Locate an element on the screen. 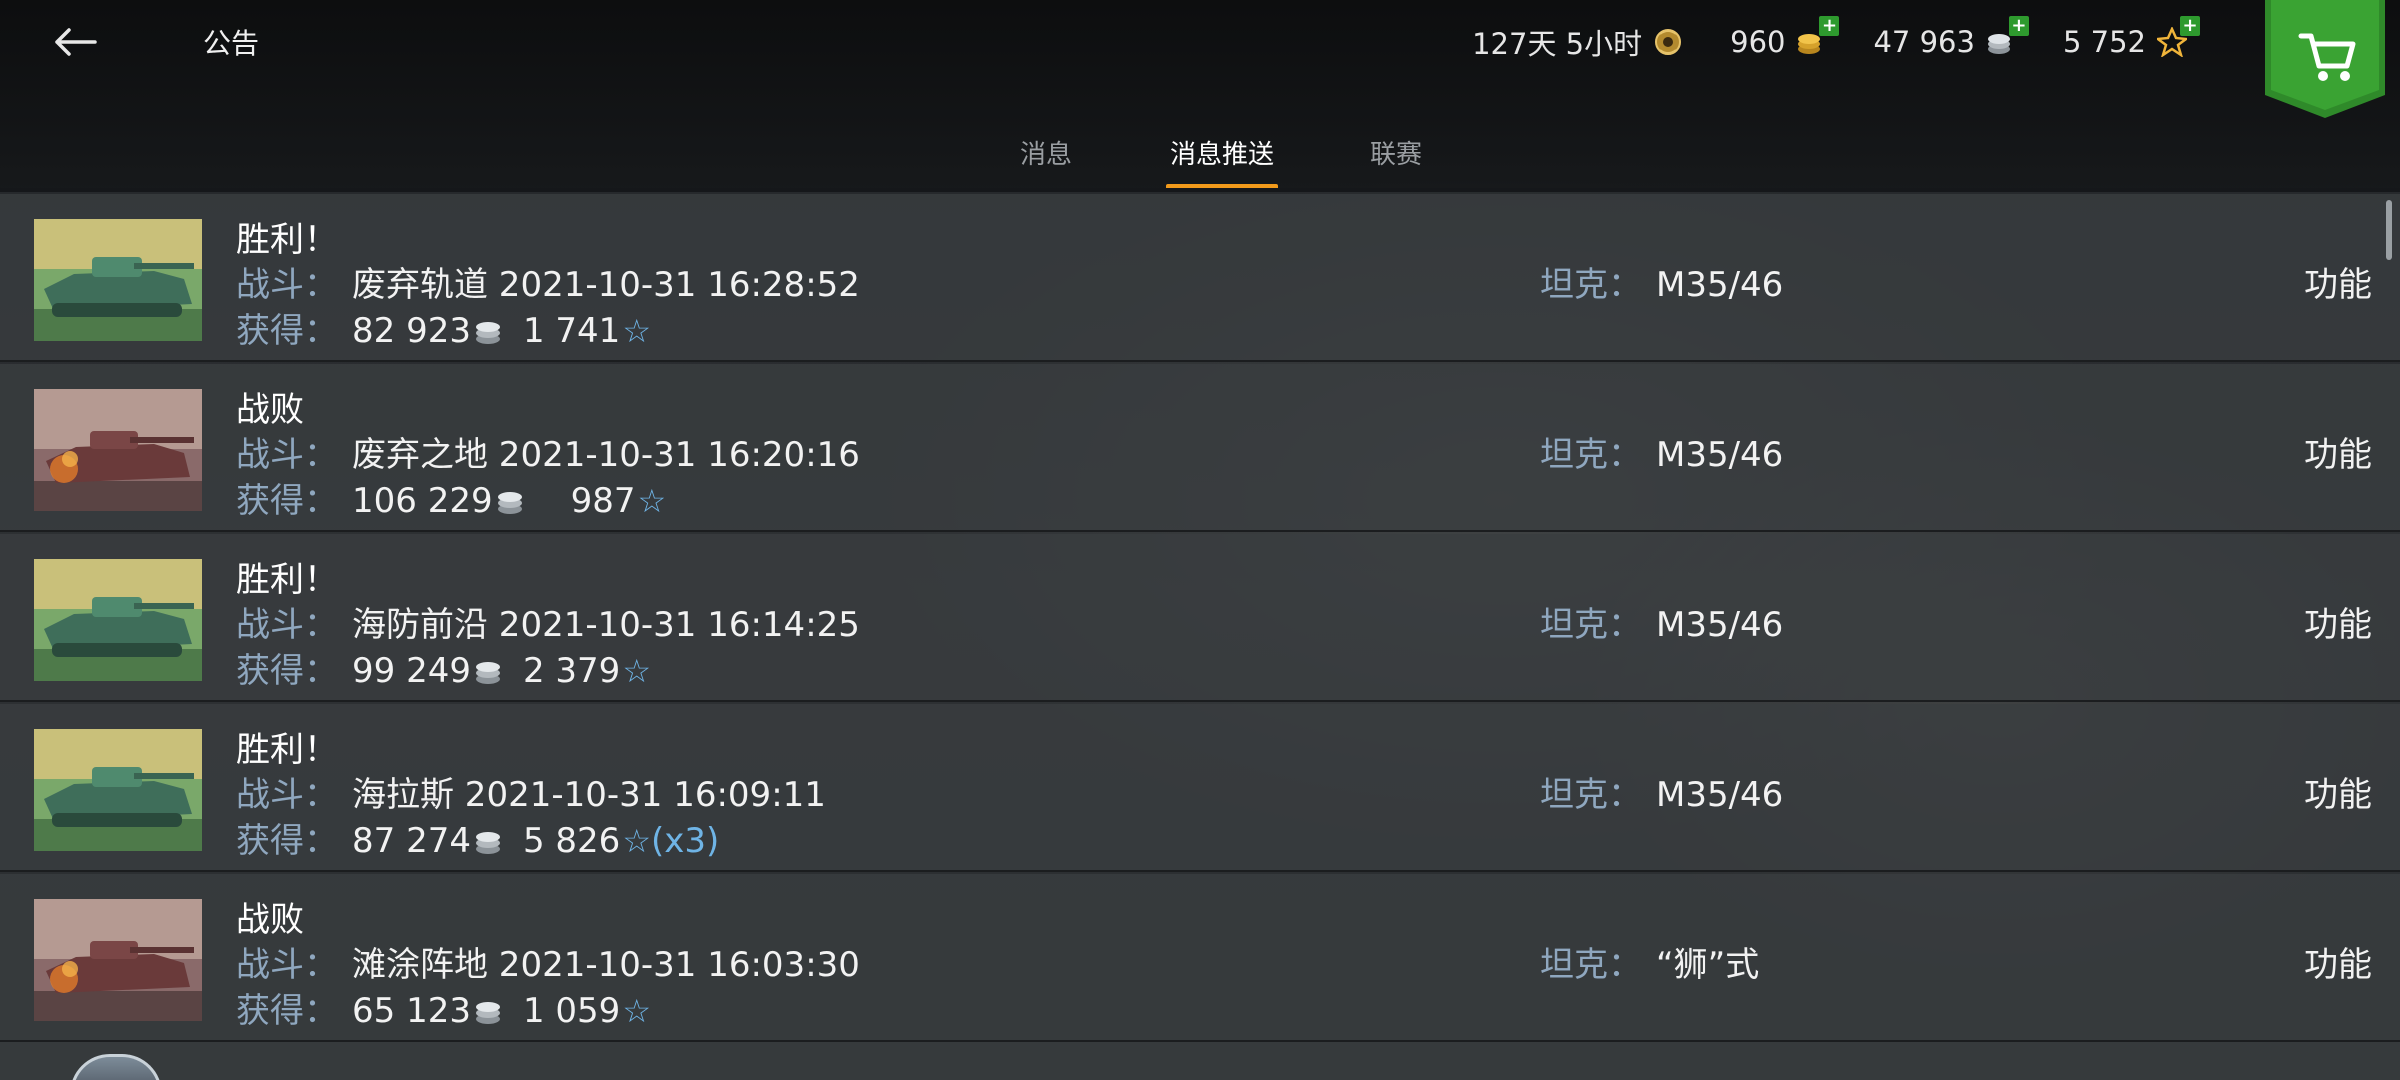 This screenshot has height=1080, width=2400. message-row-partial is located at coordinates (1200, 1061).